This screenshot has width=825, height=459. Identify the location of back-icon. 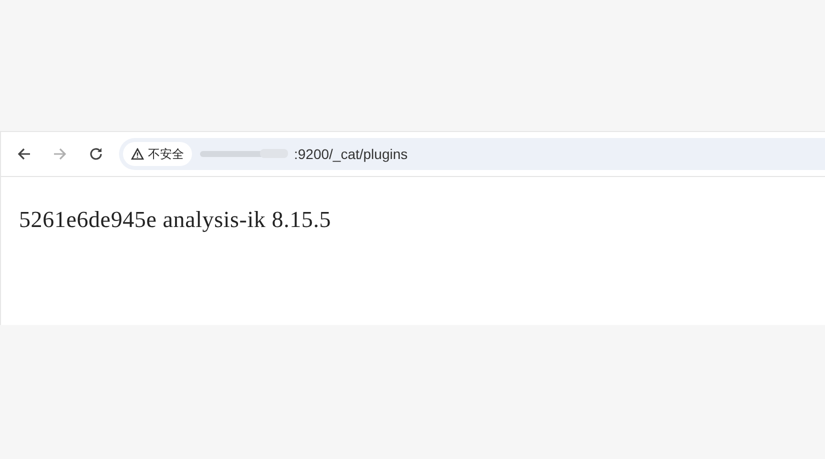
(24, 154).